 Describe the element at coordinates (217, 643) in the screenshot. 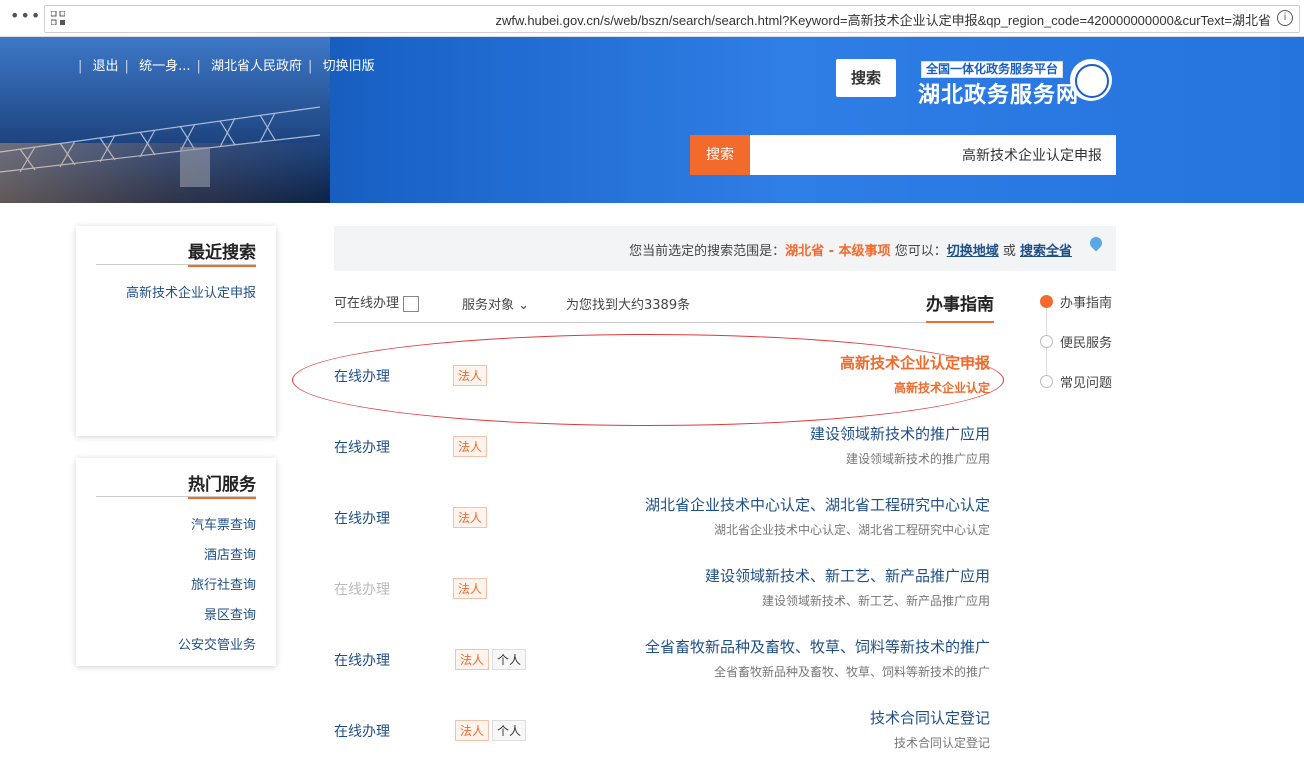

I see `hot-service-item: 公安交管业务` at that location.